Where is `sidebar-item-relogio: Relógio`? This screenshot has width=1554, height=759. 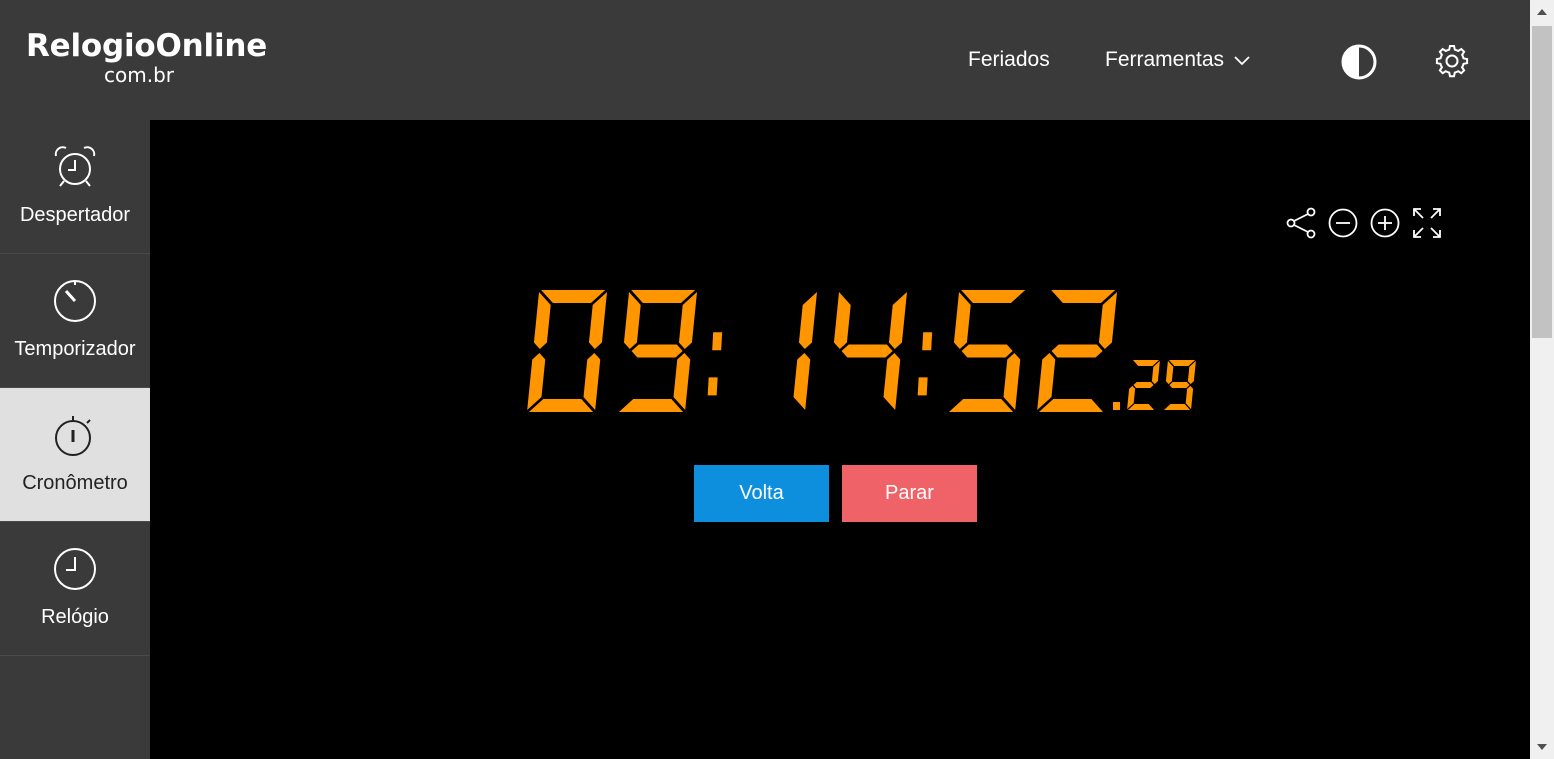 sidebar-item-relogio: Relógio is located at coordinates (75, 589).